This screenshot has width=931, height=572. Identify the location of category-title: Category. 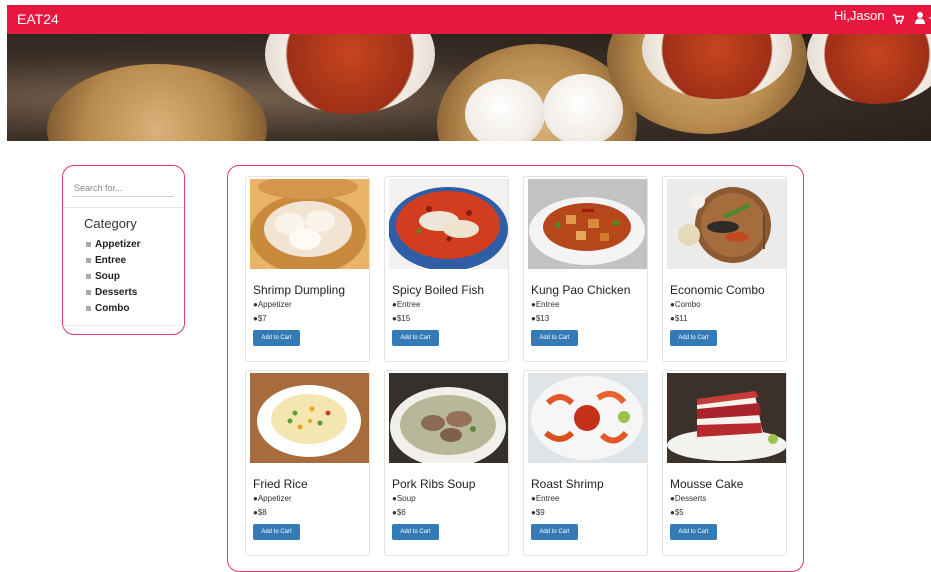
(110, 223).